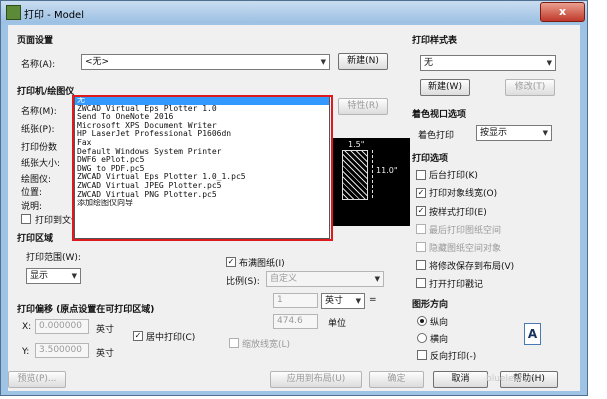  What do you see at coordinates (363, 106) in the screenshot?
I see `printer-properties-button: 特性(R)` at bounding box center [363, 106].